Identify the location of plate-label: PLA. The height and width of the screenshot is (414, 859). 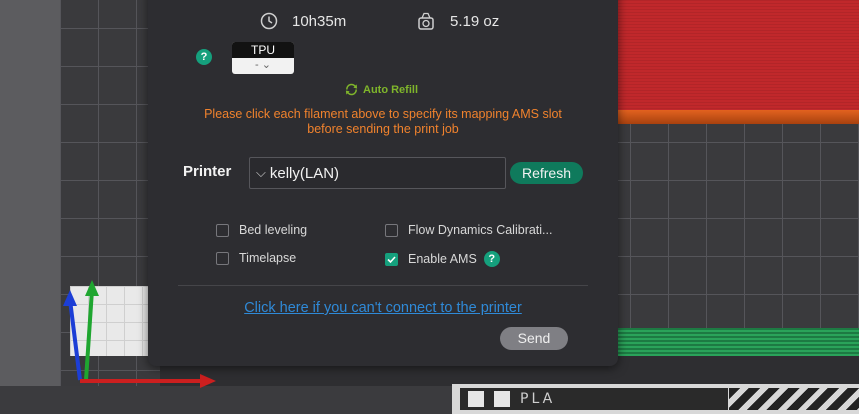
(655, 399).